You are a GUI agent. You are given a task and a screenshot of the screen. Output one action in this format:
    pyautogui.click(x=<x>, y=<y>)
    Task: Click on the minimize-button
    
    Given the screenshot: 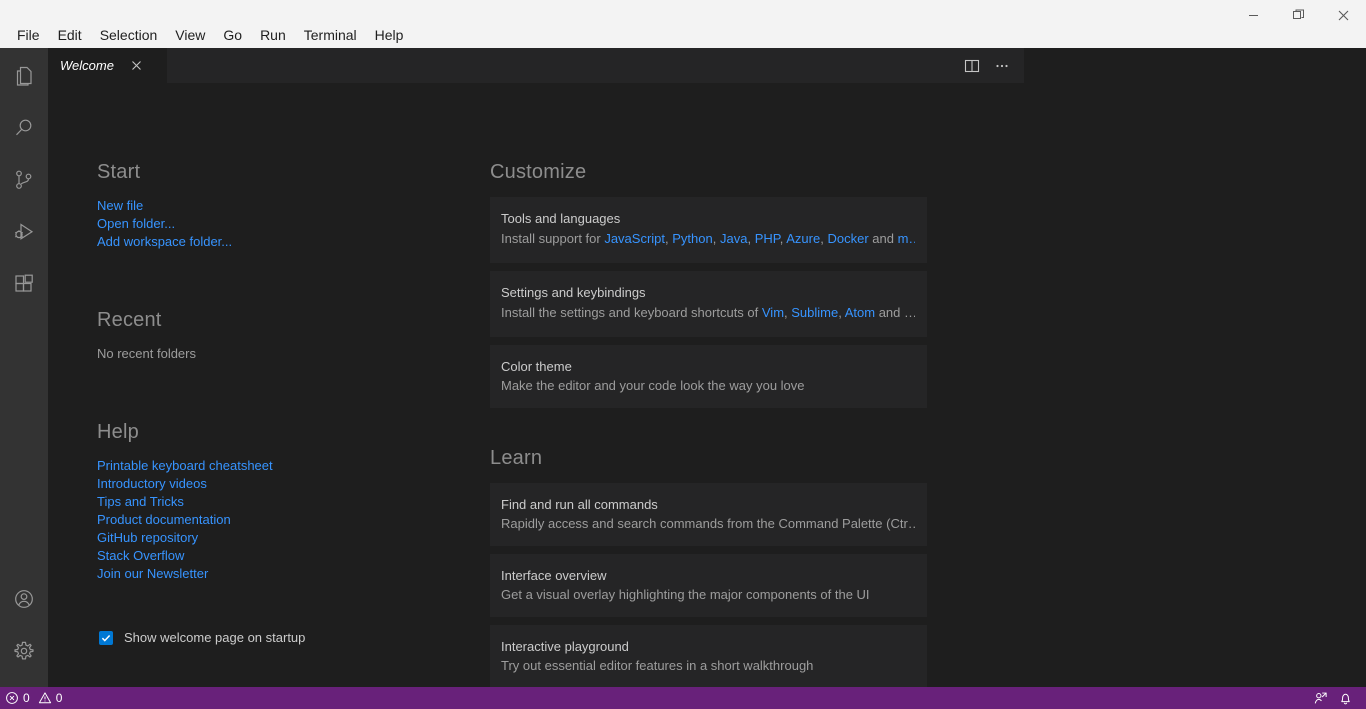 What is the action you would take?
    pyautogui.click(x=1253, y=15)
    